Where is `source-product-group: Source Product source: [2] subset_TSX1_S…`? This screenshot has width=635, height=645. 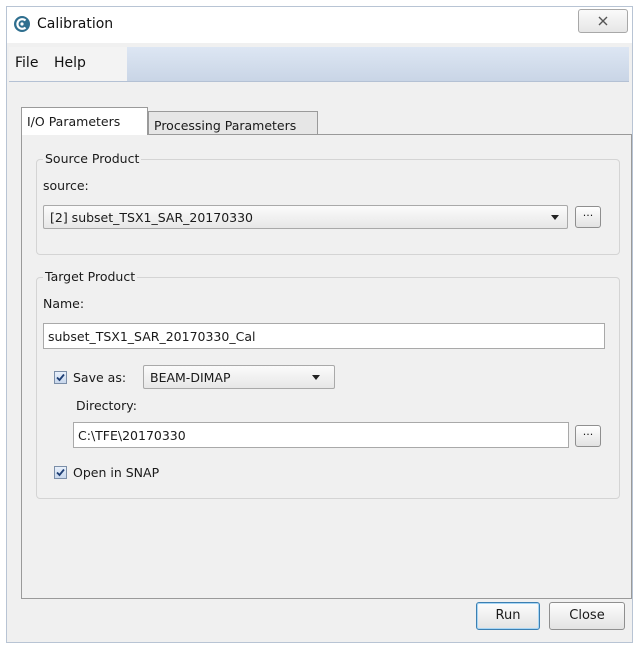 source-product-group: Source Product source: [2] subset_TSX1_S… is located at coordinates (328, 203).